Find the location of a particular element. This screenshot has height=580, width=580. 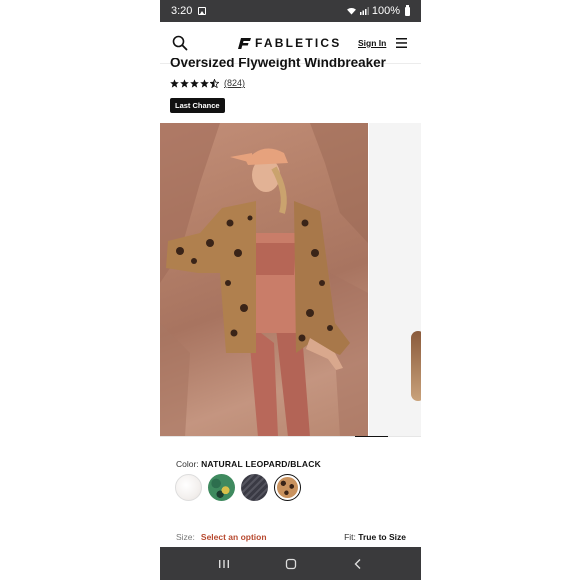

next-photo-preview is located at coordinates (416, 366).